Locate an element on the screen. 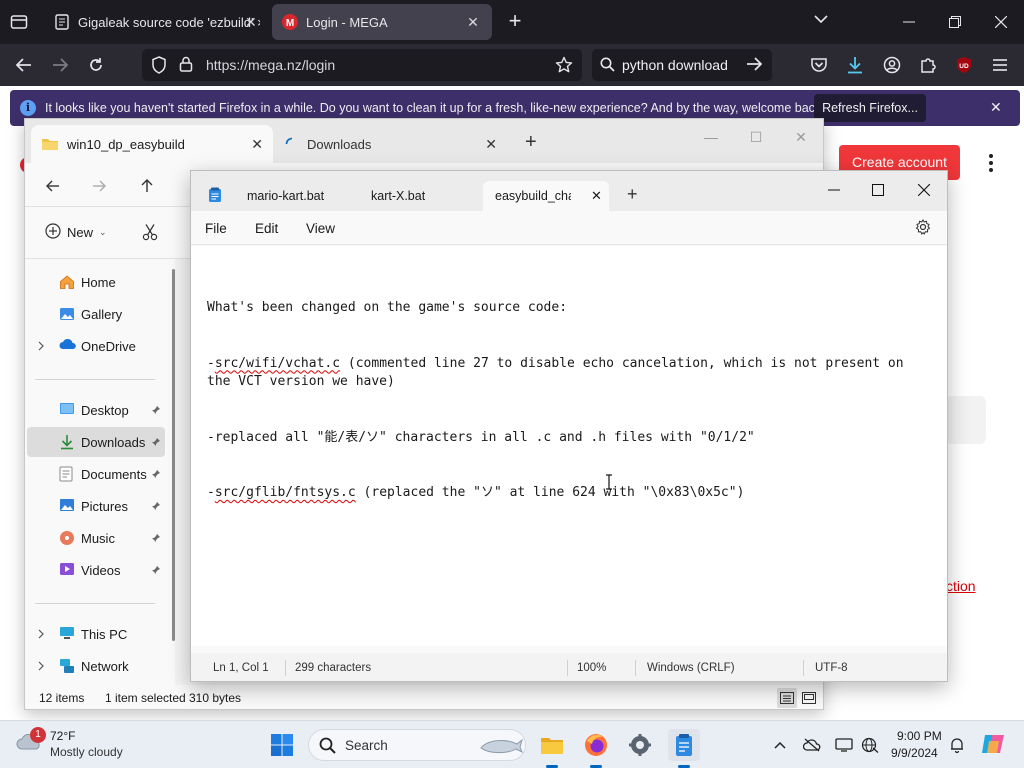 This screenshot has width=1024, height=768. nav-item-pictures: Pictures is located at coordinates (96, 506).